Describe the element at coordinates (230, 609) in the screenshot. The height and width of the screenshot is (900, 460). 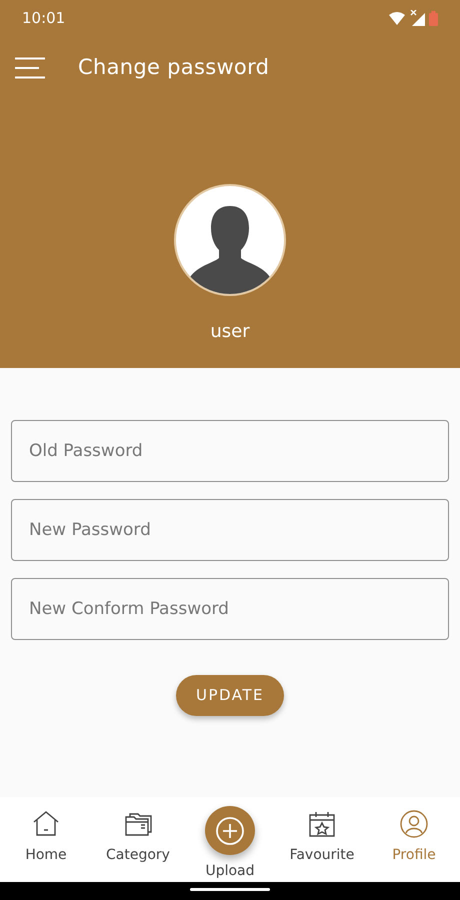
I see `password-field: New Conform Password` at that location.